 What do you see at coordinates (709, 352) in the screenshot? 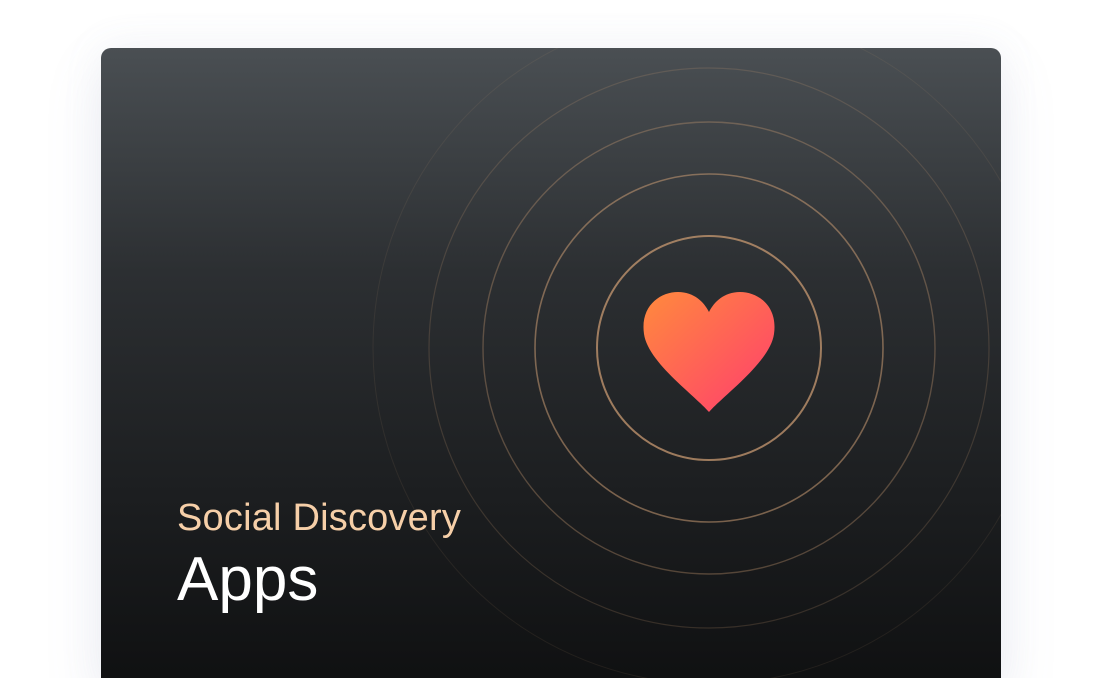
I see `heart-icon` at bounding box center [709, 352].